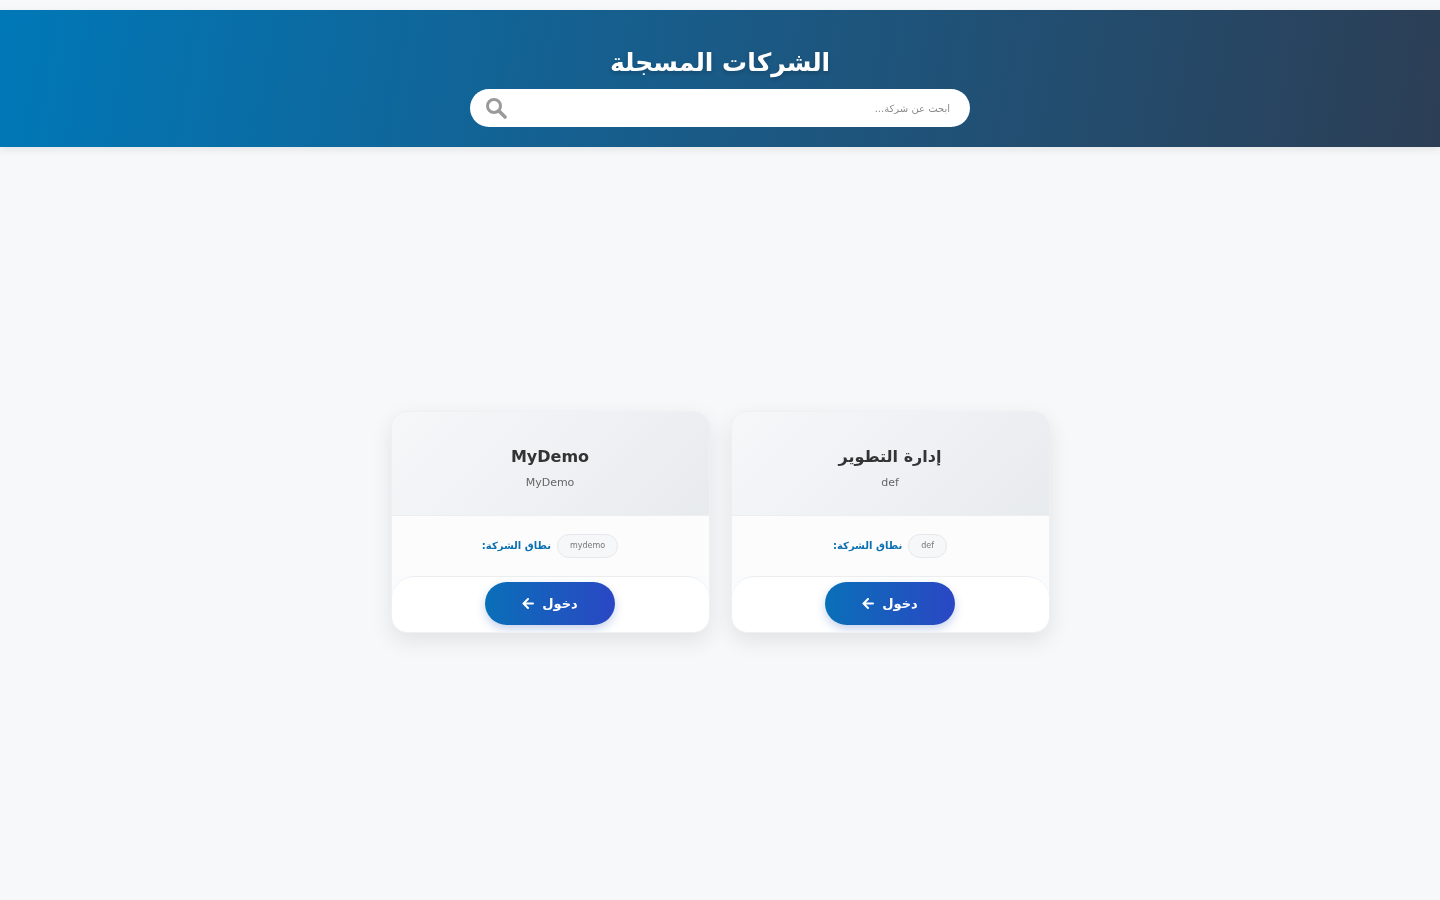  Describe the element at coordinates (720, 63) in the screenshot. I see `page-title: الشركات المسجلة` at that location.